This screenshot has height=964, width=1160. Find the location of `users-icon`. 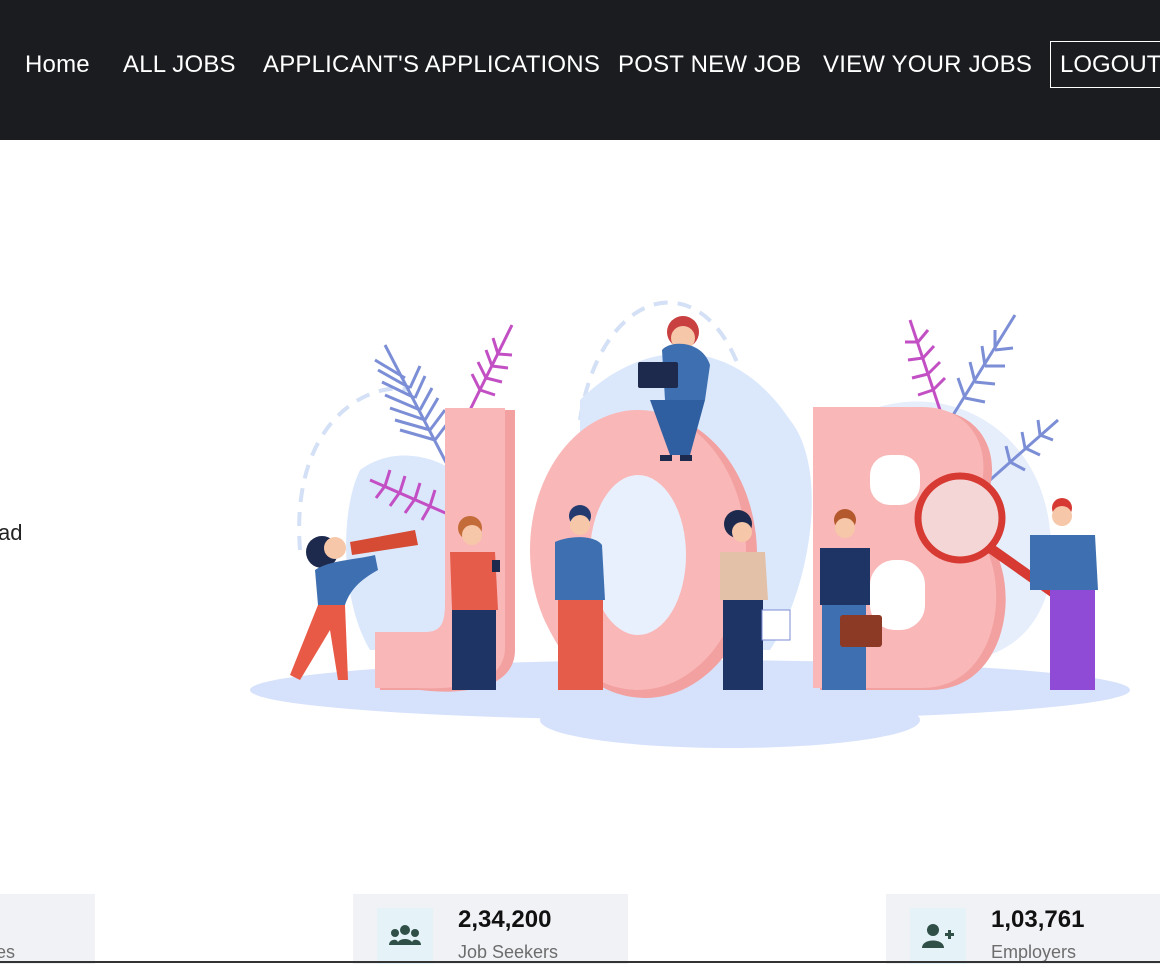

users-icon is located at coordinates (405, 935).